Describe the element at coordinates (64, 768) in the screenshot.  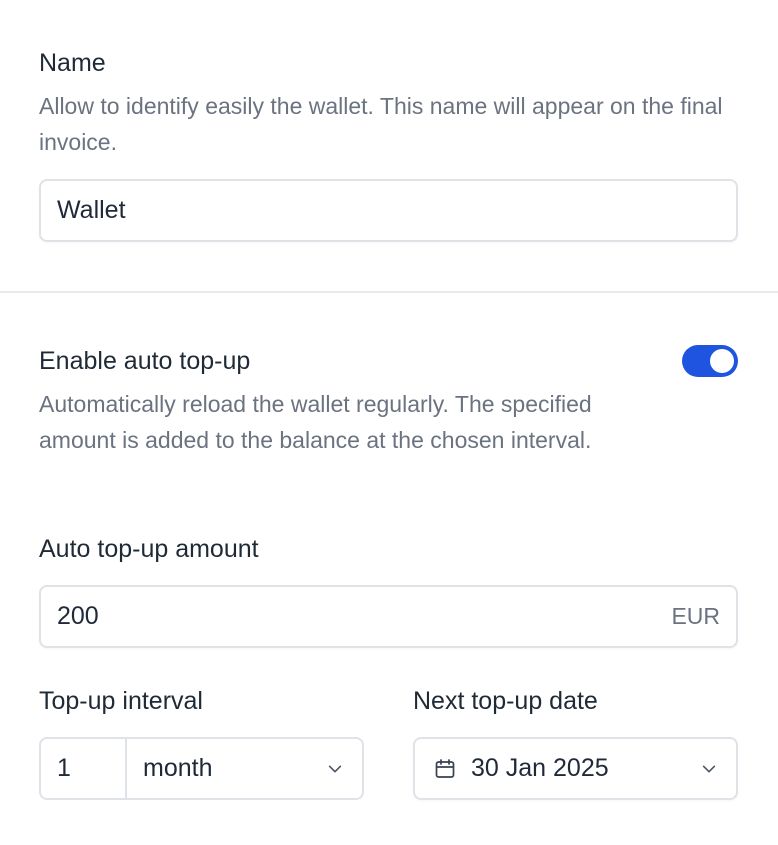
I see `interval-count-value: 1` at that location.